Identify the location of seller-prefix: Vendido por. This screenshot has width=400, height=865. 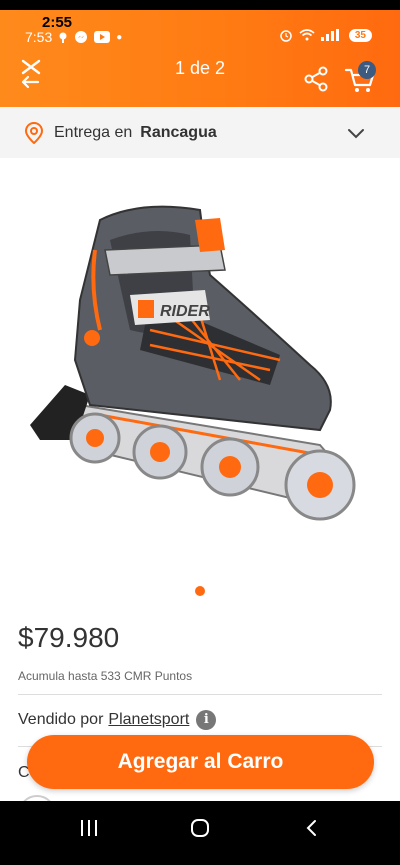
(61, 719).